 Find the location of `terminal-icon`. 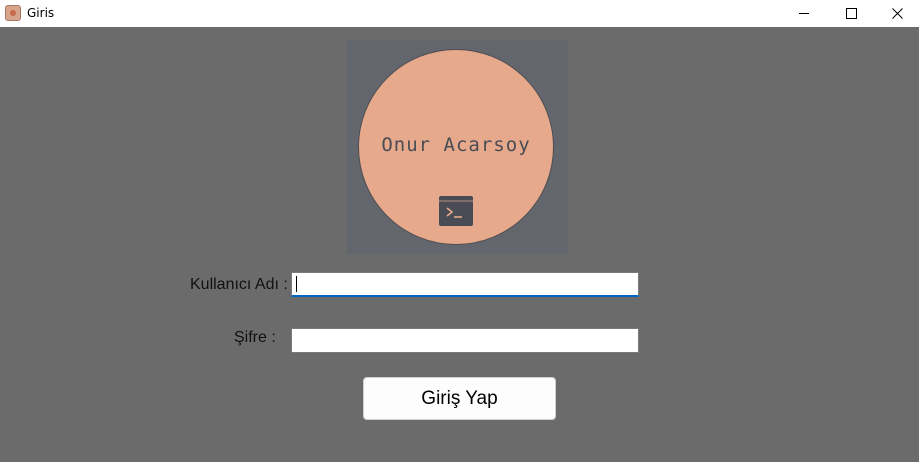

terminal-icon is located at coordinates (456, 211).